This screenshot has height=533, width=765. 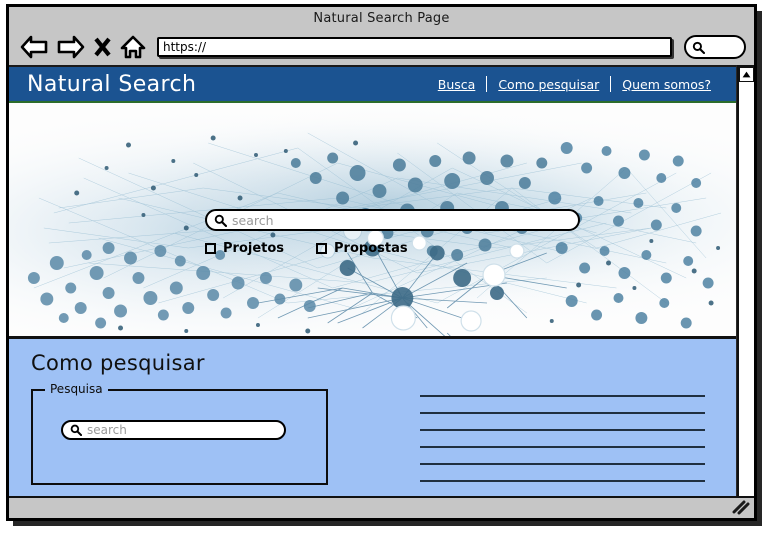 I want to click on forward-arrow-icon, so click(x=71, y=47).